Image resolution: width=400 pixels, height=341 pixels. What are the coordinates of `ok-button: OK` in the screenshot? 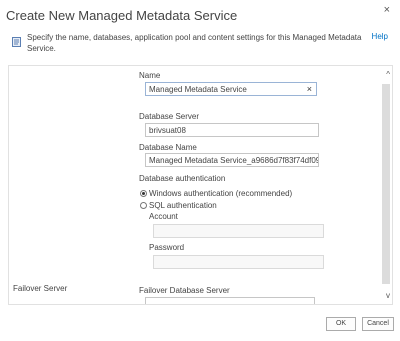 It's located at (341, 324).